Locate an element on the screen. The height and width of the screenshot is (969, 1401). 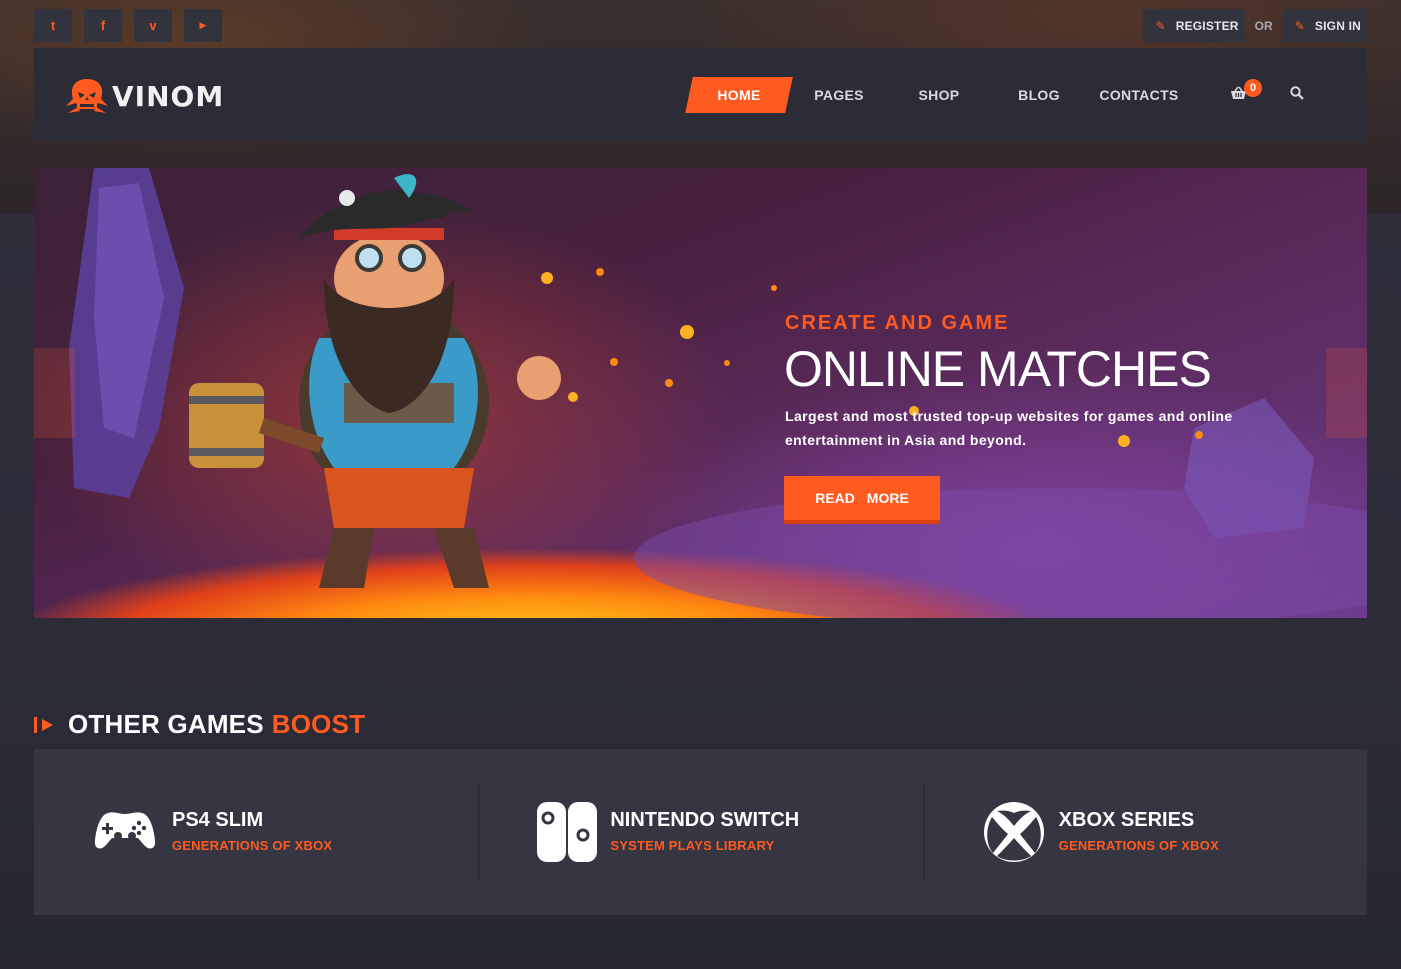
skull-logo-icon is located at coordinates (87, 96).